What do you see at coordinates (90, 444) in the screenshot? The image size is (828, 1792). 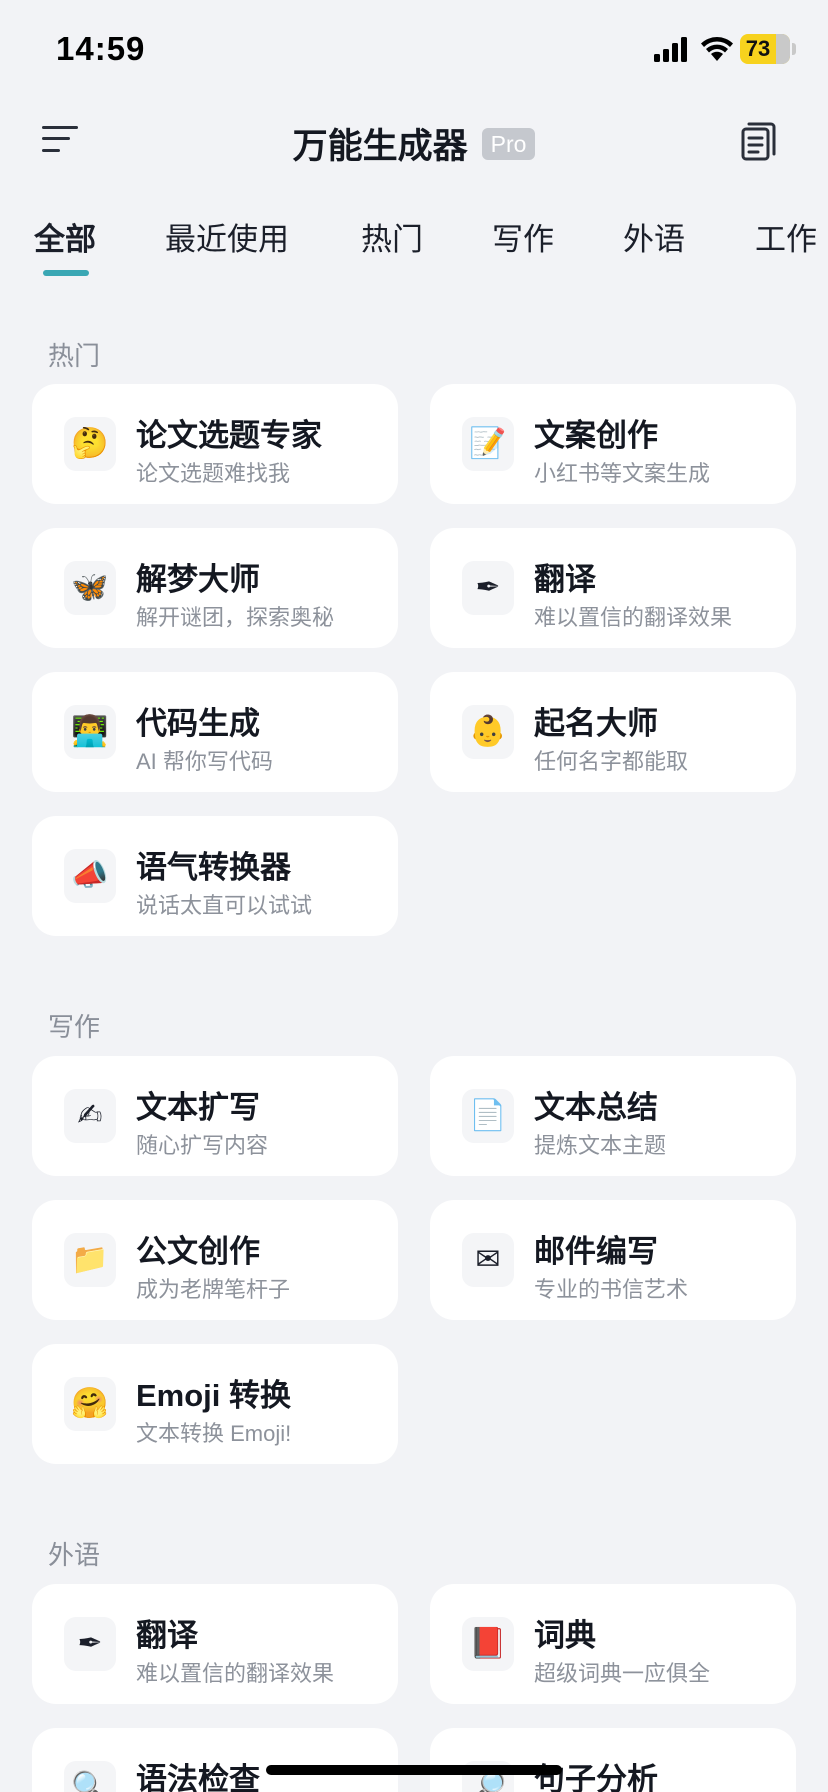 I see `thinking-face-icon: 🤔` at bounding box center [90, 444].